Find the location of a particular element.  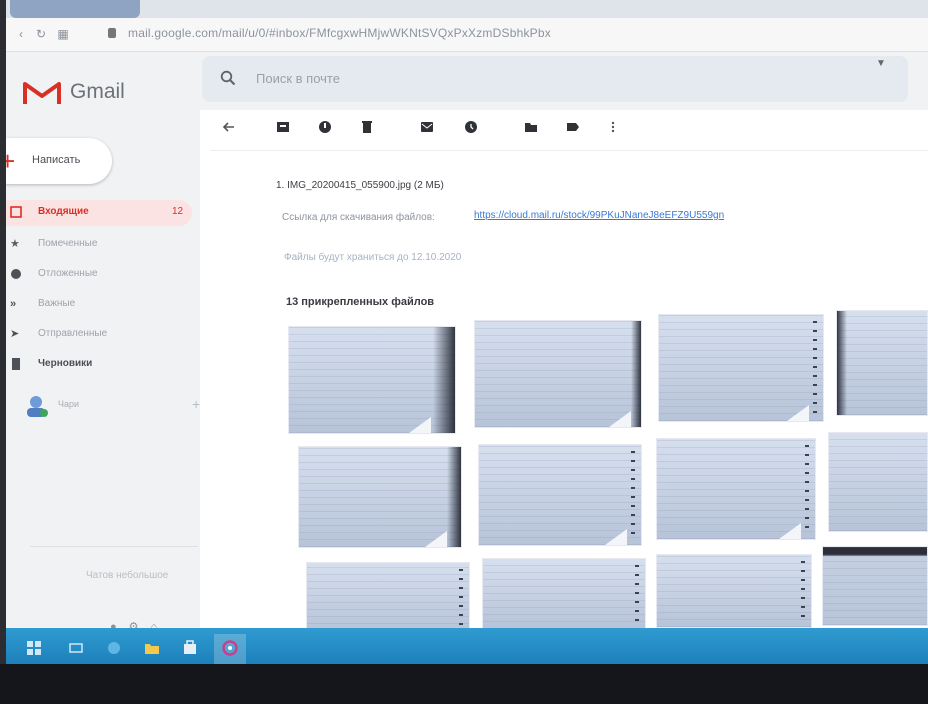

toolbar-divider is located at coordinates (569, 150).